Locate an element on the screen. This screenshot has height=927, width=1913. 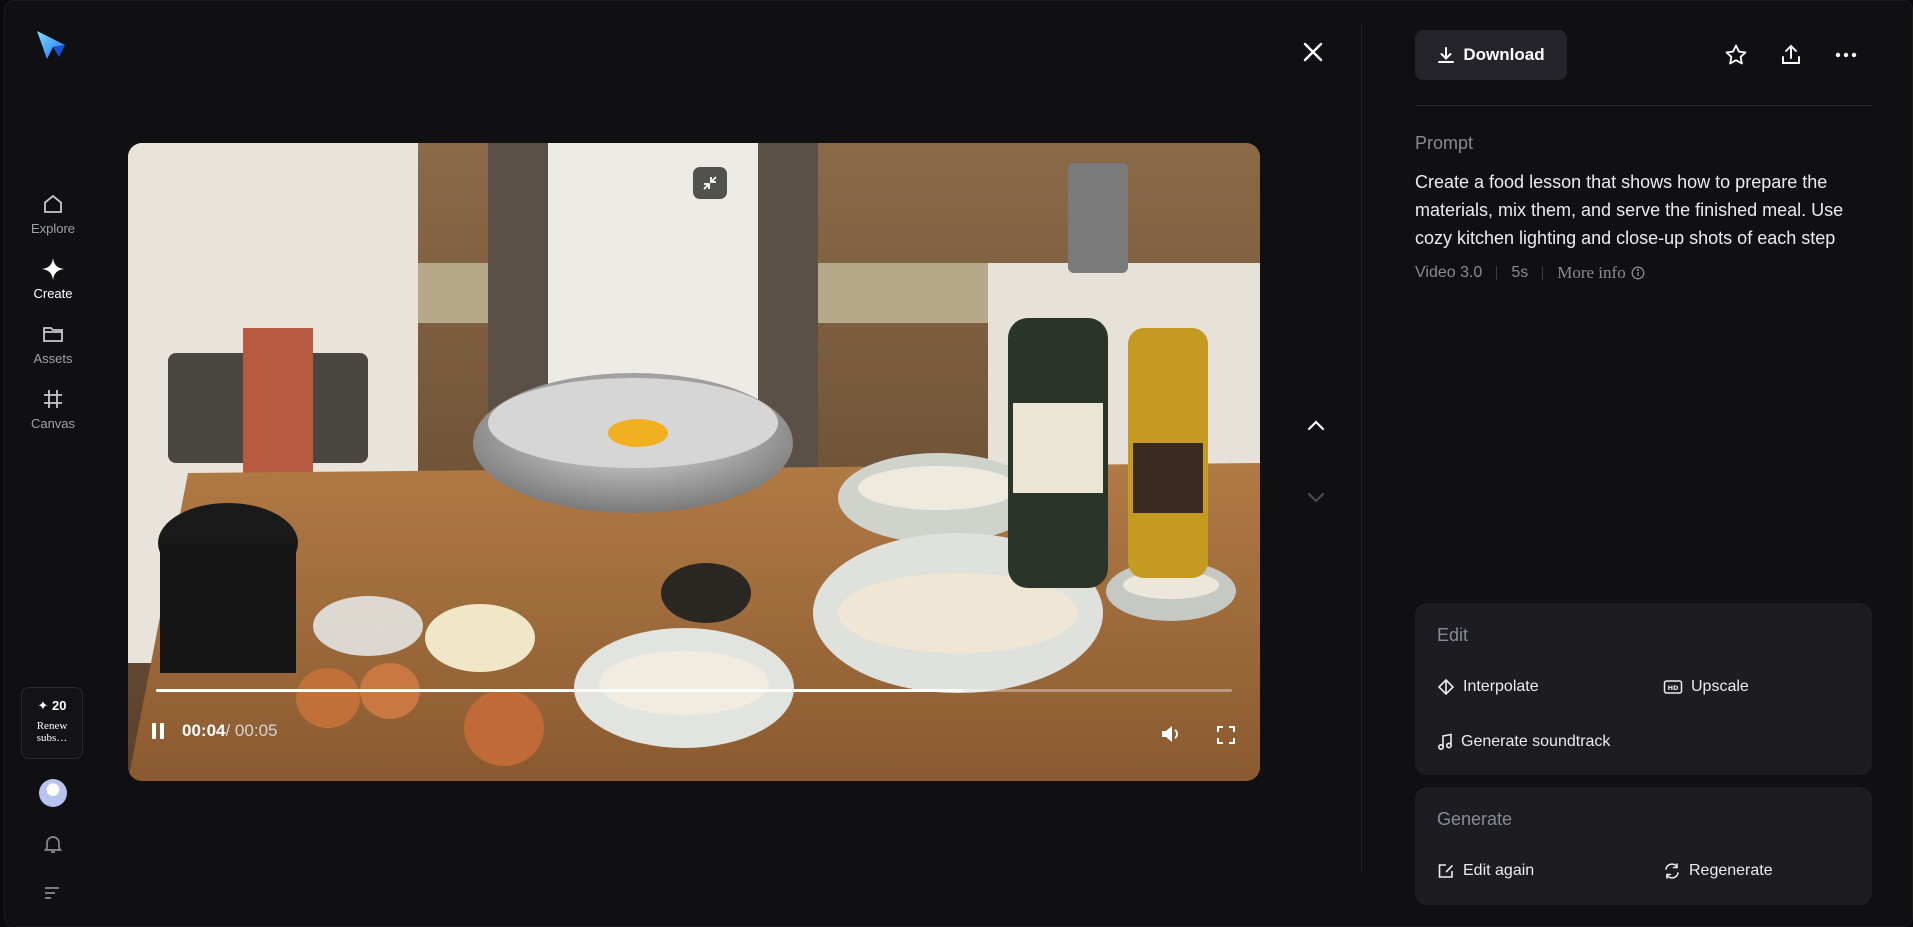
generate-heading: Generate is located at coordinates (1475, 819).